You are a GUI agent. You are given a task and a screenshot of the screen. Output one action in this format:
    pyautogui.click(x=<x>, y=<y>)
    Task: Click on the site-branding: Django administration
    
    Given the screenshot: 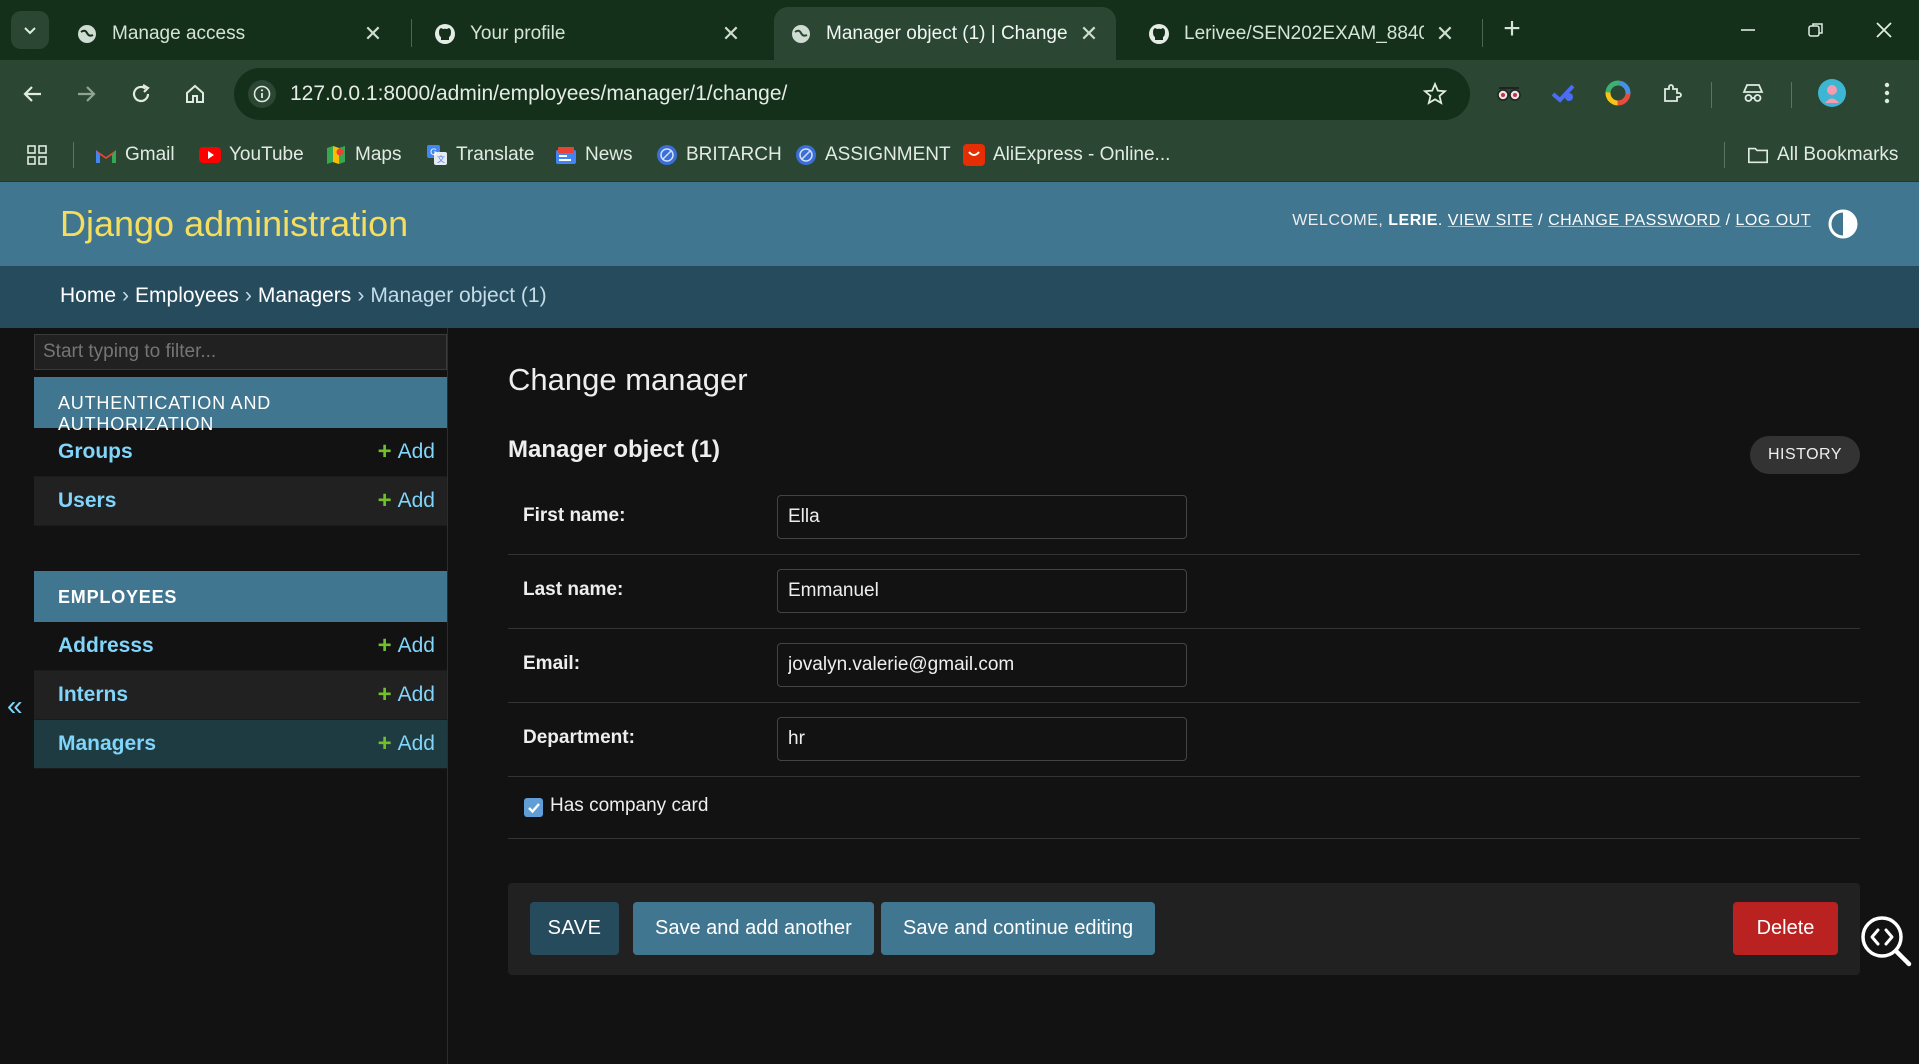 What is the action you would take?
    pyautogui.click(x=234, y=224)
    